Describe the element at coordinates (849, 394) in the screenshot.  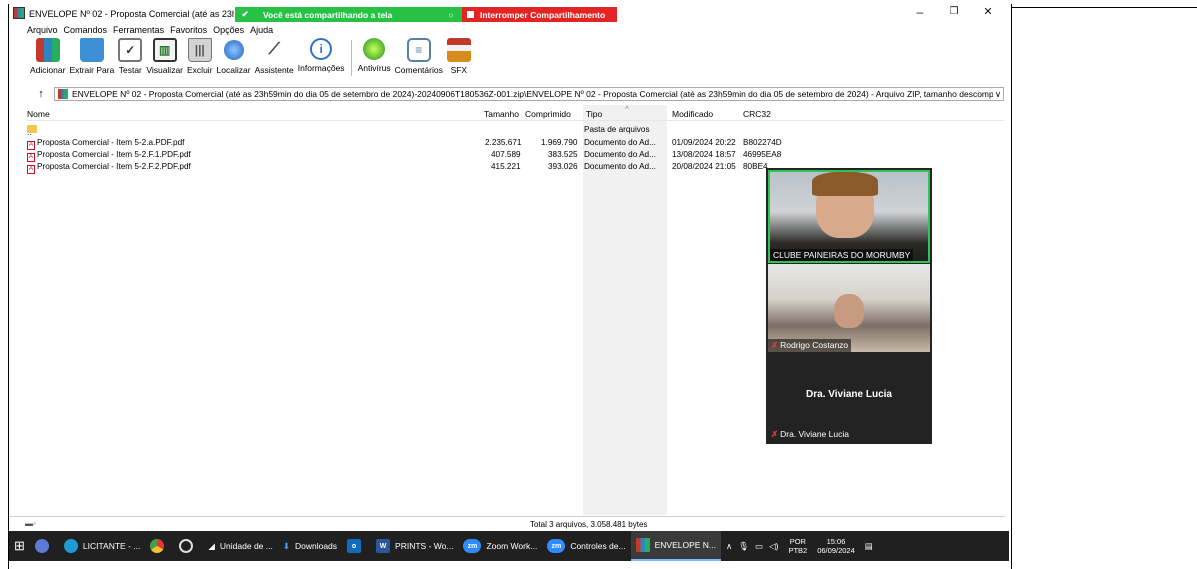
I see `participant-name: Dra. Viviane Lucia` at that location.